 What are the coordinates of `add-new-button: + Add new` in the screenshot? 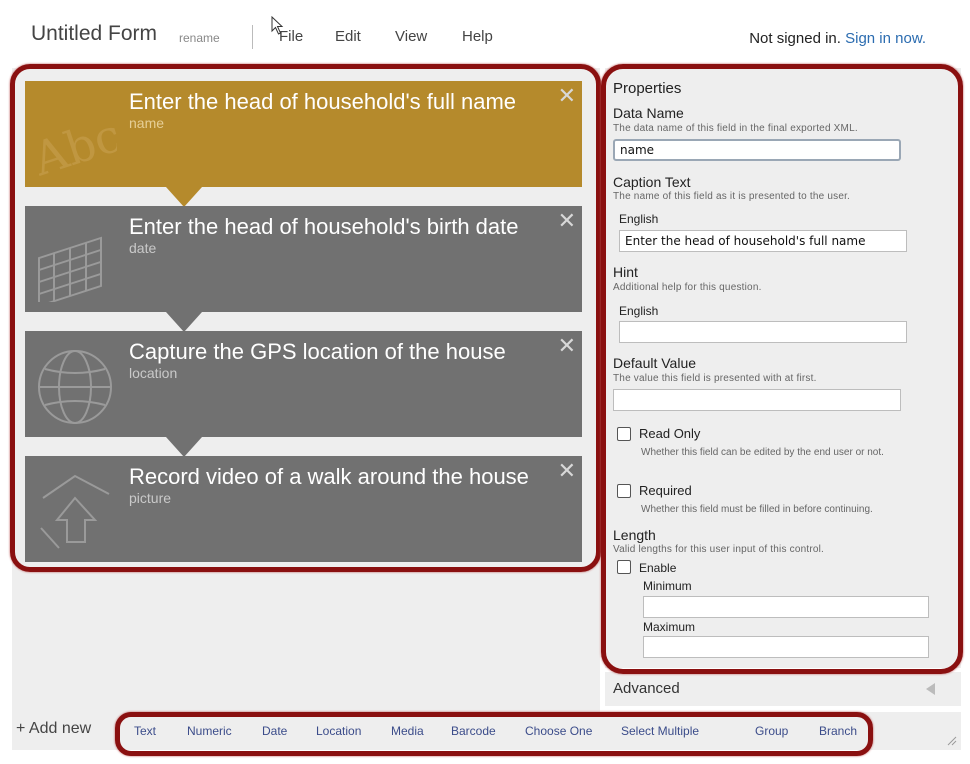 It's located at (53, 729).